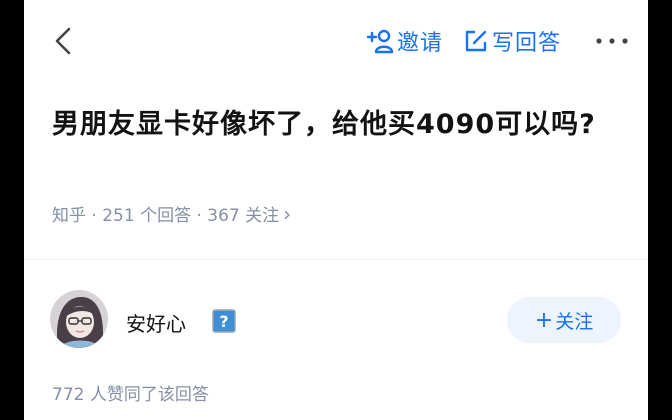 This screenshot has width=672, height=420. I want to click on avatar-image, so click(79, 319).